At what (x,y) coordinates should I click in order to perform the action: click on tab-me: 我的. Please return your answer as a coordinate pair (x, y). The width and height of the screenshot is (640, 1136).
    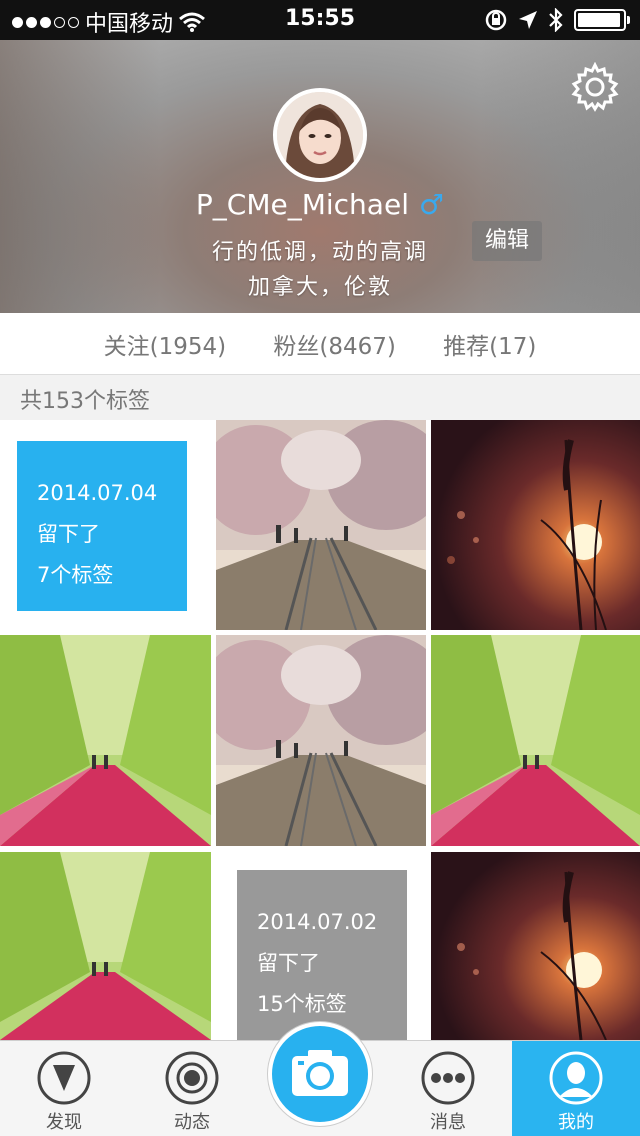
    Looking at the image, I should click on (576, 1088).